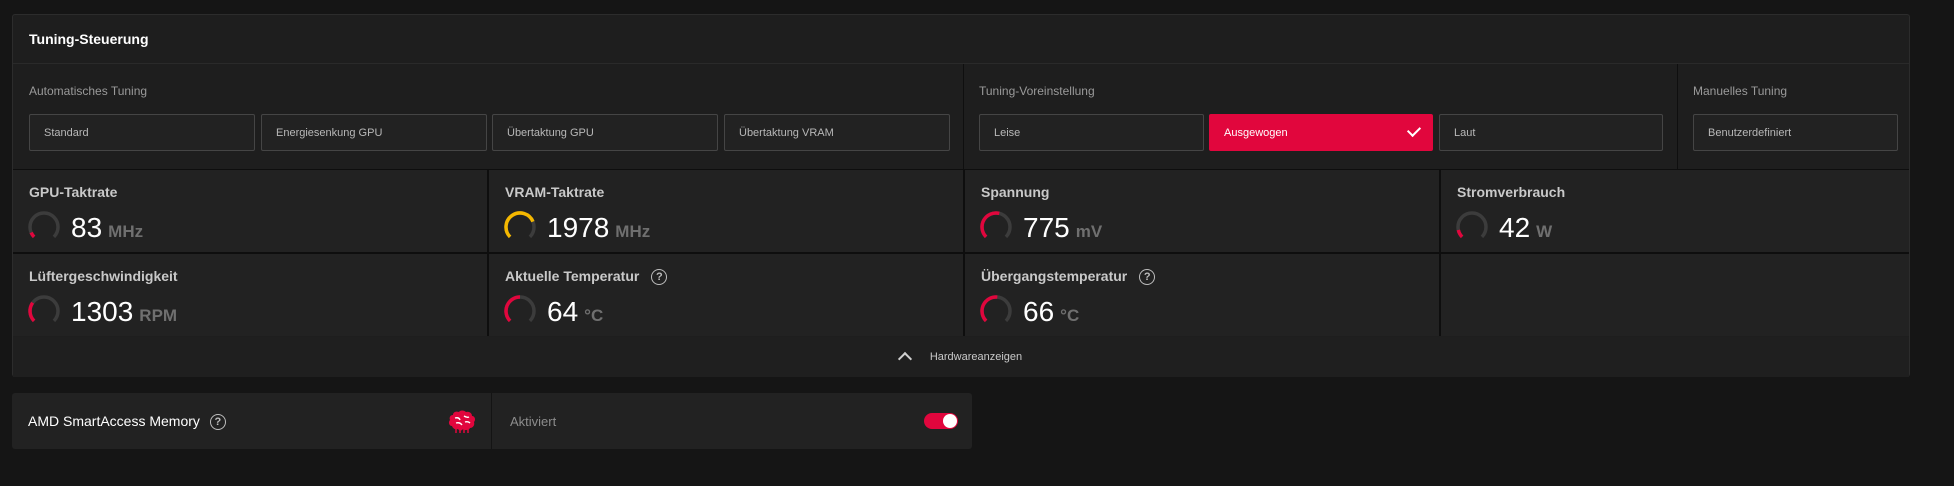 Image resolution: width=1954 pixels, height=486 pixels. I want to click on metric-label: Übergangstemperatur?, so click(1068, 277).